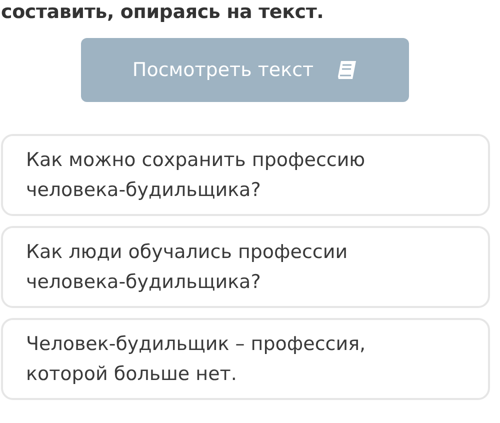 The width and height of the screenshot is (500, 423). Describe the element at coordinates (162, 12) in the screenshot. I see `question-text: составить, опираясь на текст.` at that location.